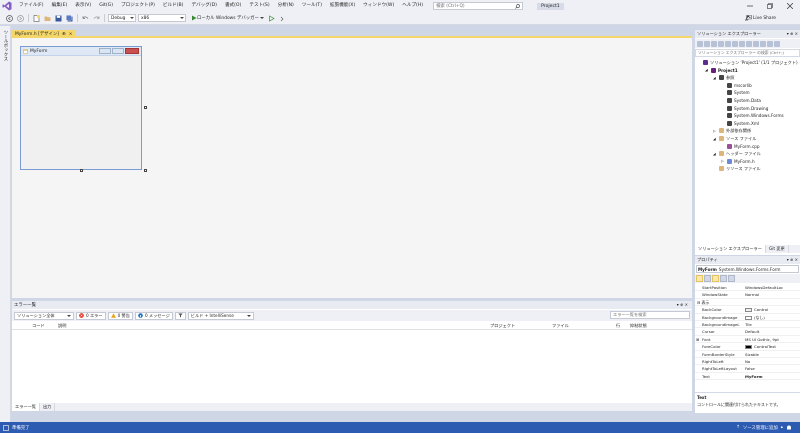 This screenshot has height=433, width=800. What do you see at coordinates (714, 43) in the screenshot?
I see `forward-icon` at bounding box center [714, 43].